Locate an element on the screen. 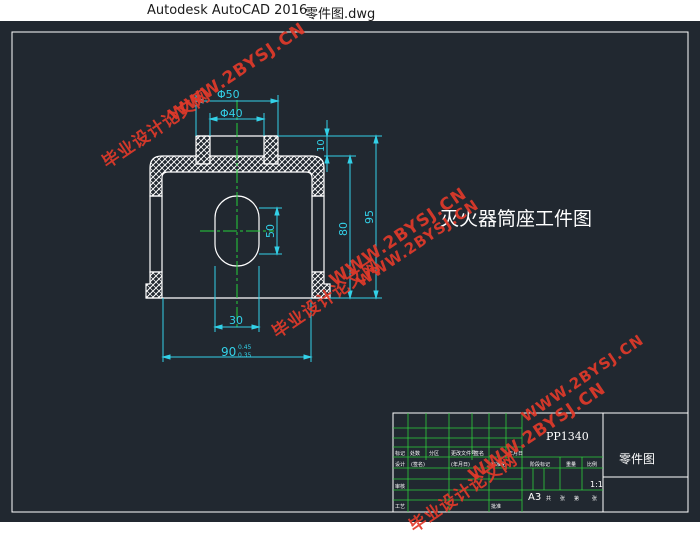  tb-cell-sheet: 张 is located at coordinates (594, 498).